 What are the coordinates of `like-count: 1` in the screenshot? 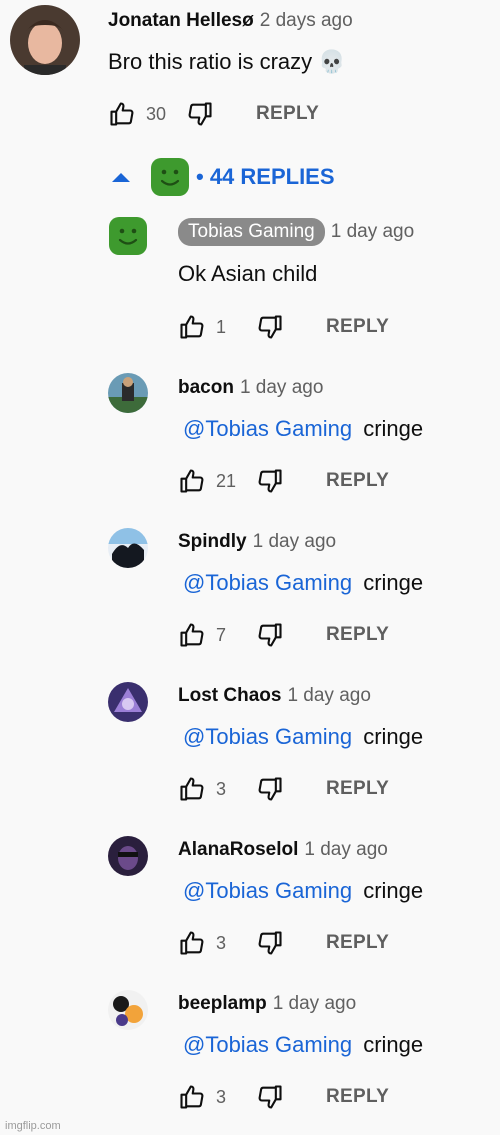 It's located at (221, 326).